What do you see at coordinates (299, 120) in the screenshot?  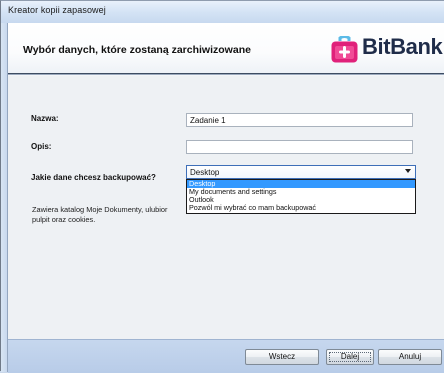 I see `name-input: Zadanie 1` at bounding box center [299, 120].